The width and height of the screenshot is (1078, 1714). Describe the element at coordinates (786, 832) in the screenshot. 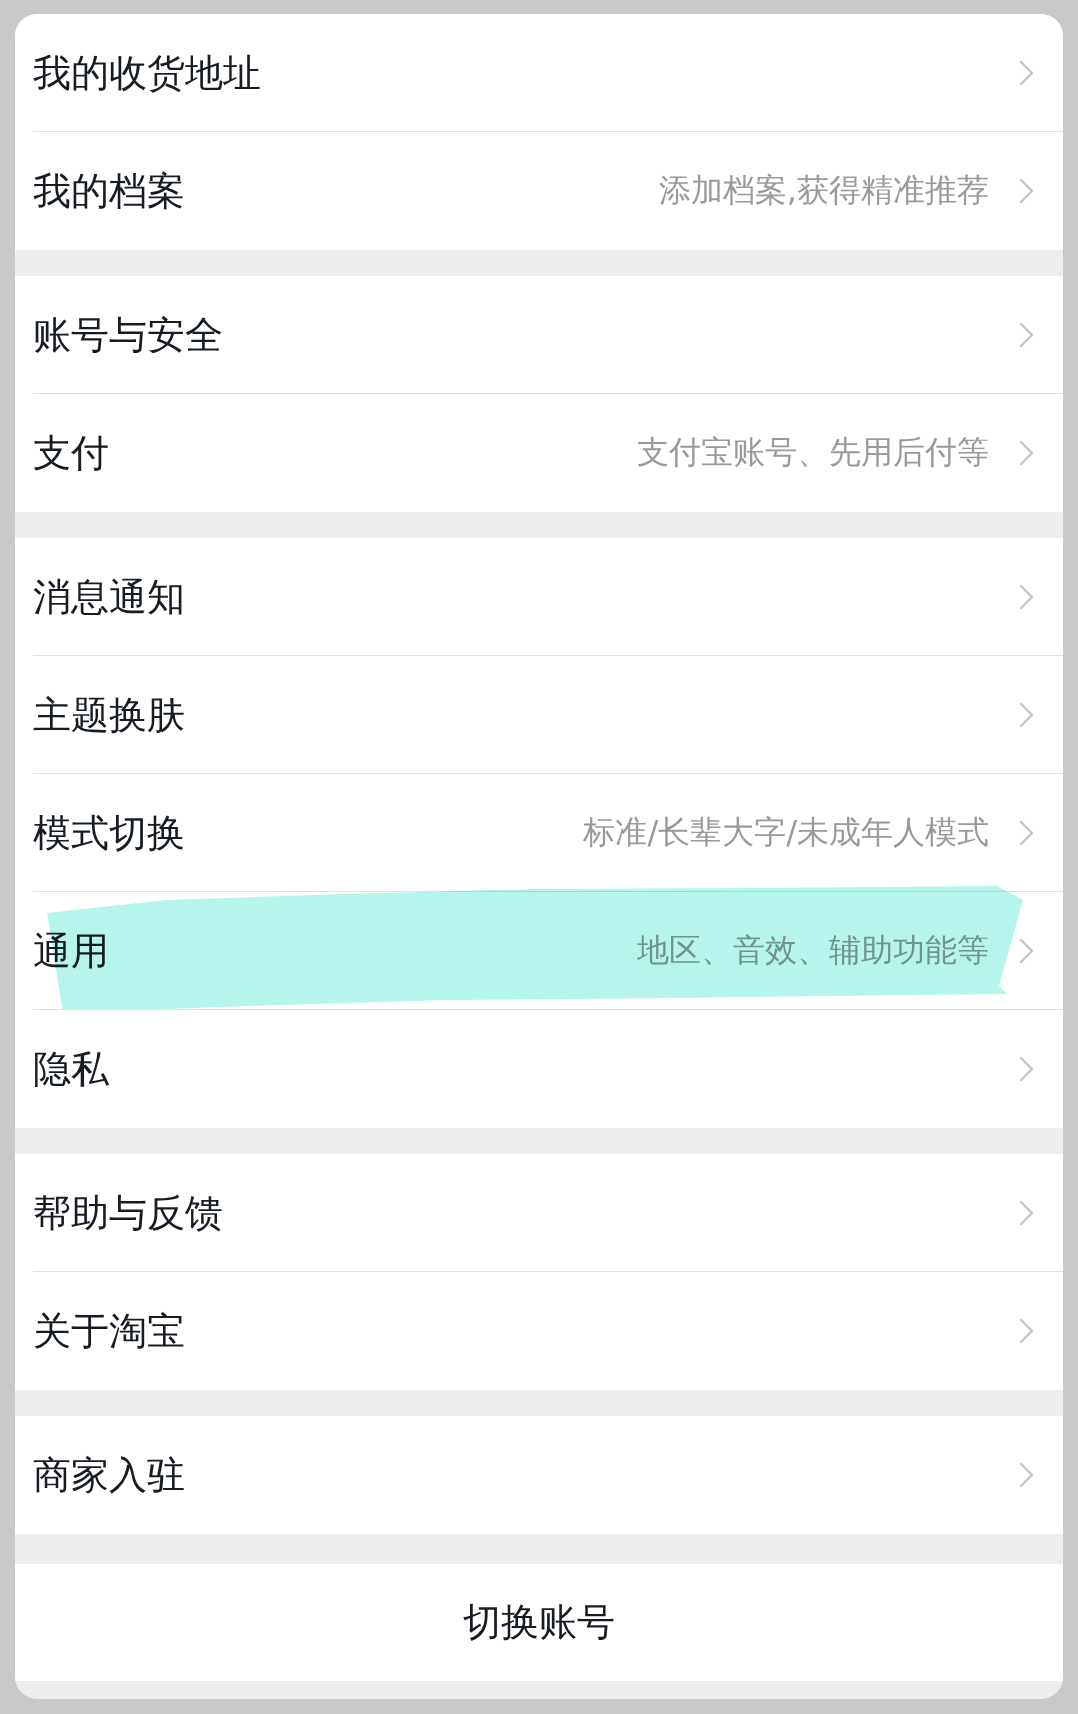

I see `item-hint: 标准/长辈大字/未成年人模式` at that location.